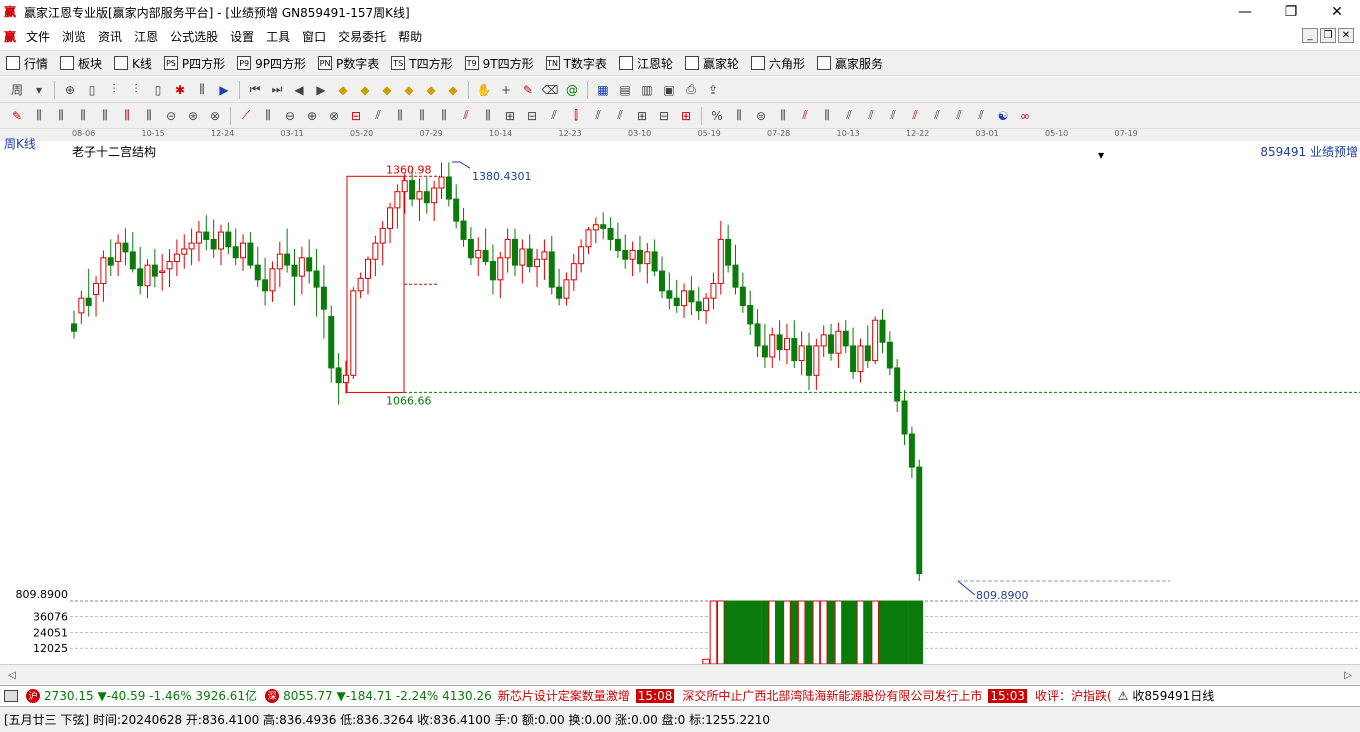 The height and width of the screenshot is (732, 1360). Describe the element at coordinates (356, 116) in the screenshot. I see `gann-tool-16-icon: ⊟` at that location.